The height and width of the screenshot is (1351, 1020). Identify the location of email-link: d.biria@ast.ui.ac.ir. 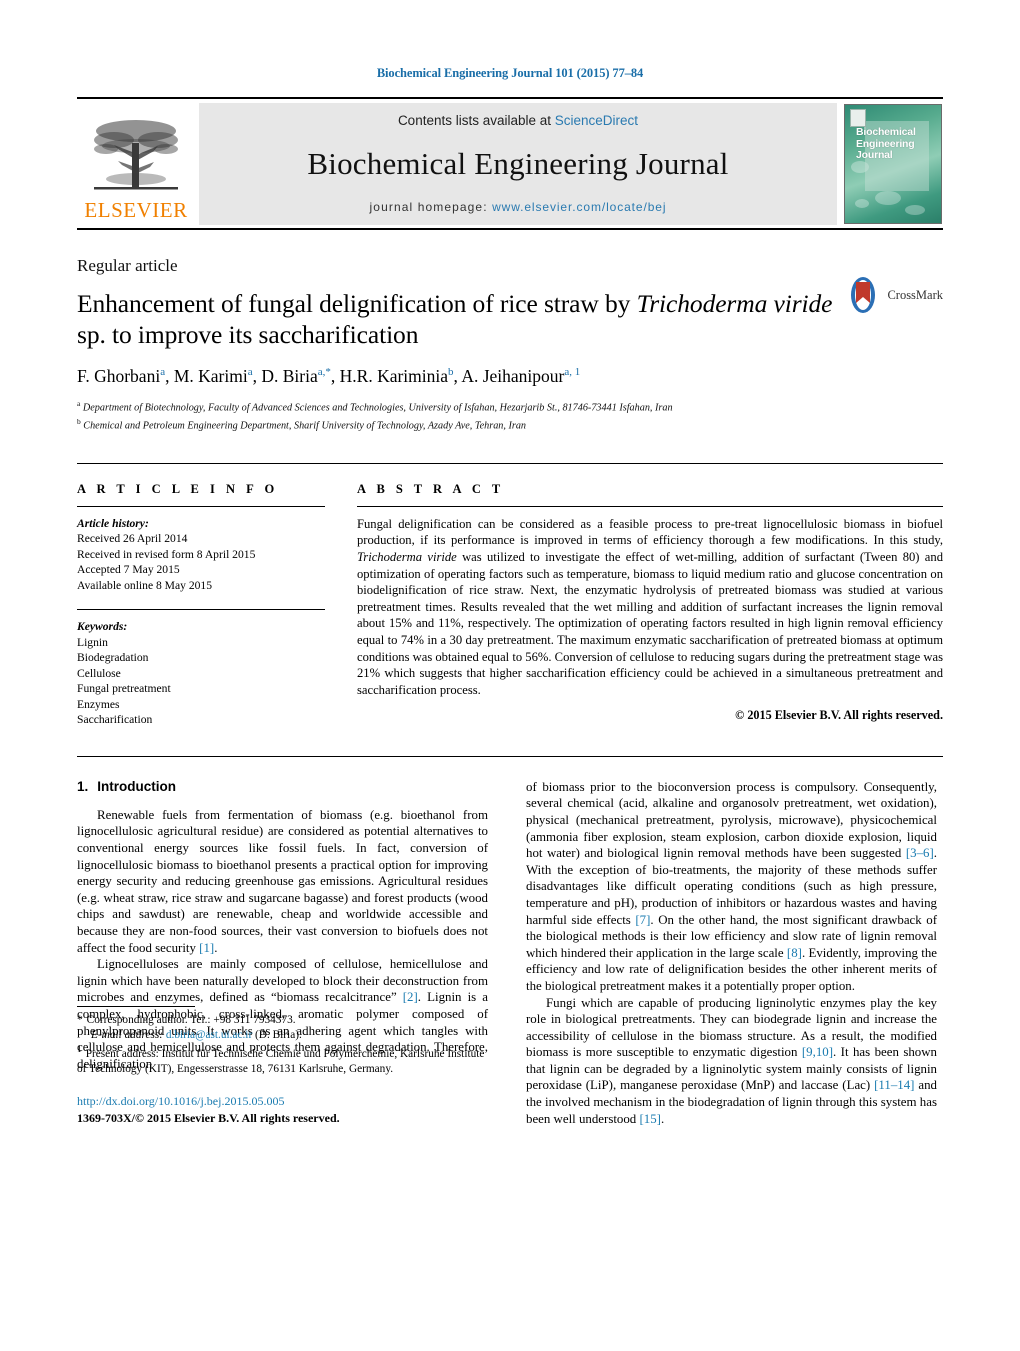
(209, 1035).